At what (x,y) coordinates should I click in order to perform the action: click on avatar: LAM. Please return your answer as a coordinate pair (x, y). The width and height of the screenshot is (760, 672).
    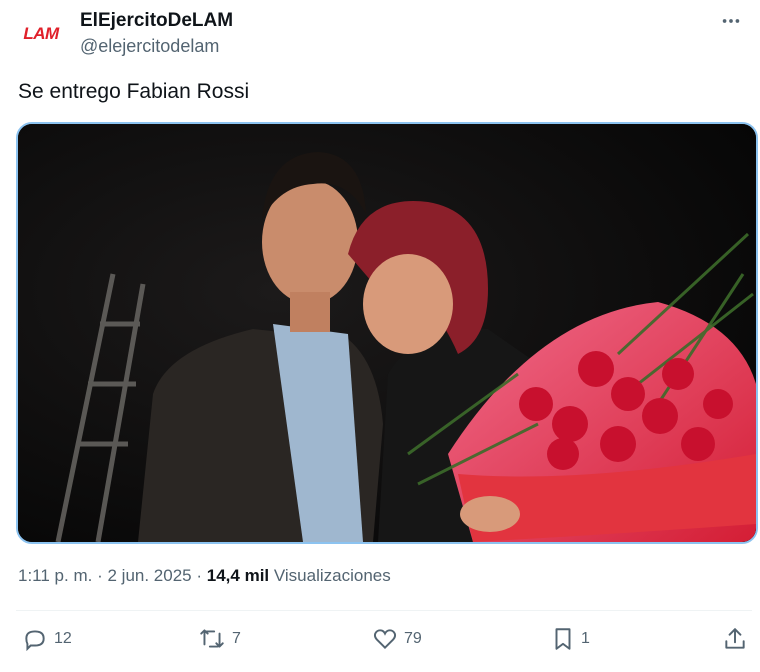
    Looking at the image, I should click on (41, 34).